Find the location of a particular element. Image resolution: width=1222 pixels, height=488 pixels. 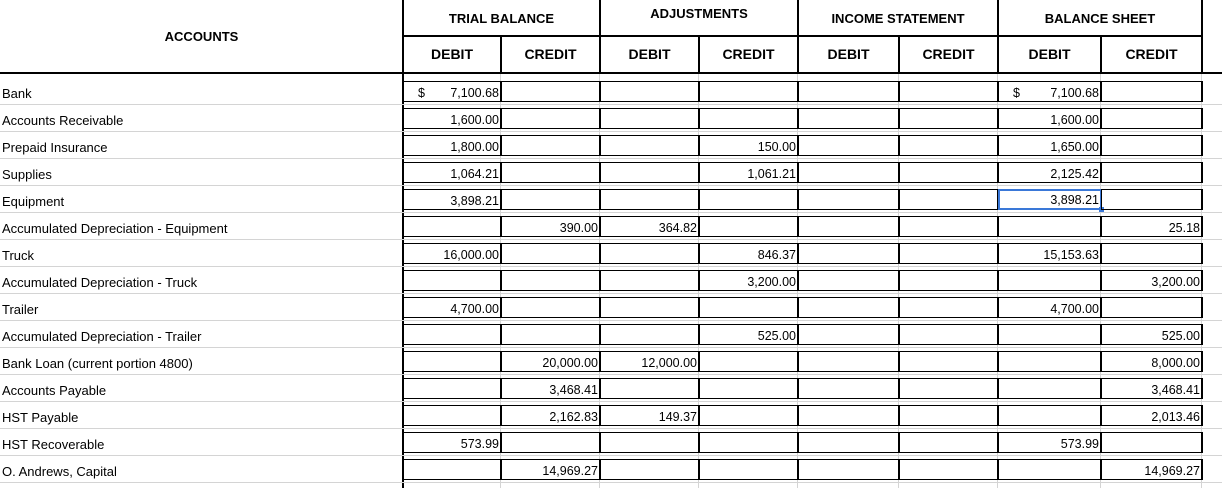

adj-credit-cell: 3,200.00 is located at coordinates (749, 280).